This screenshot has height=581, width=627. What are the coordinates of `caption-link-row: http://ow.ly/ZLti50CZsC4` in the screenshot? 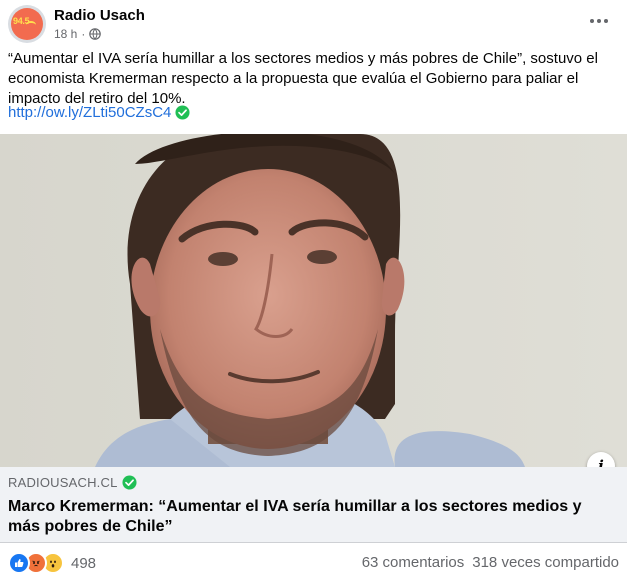 It's located at (99, 112).